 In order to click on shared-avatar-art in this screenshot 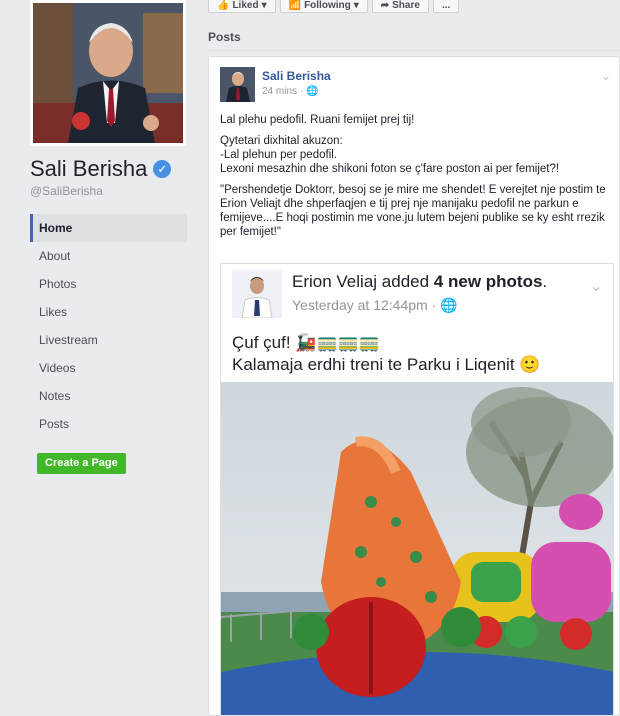, I will do `click(257, 294)`.